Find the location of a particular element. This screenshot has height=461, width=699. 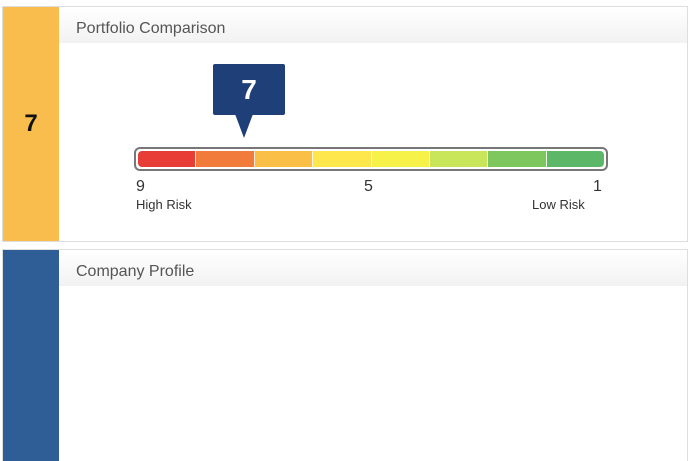

risk-gauge is located at coordinates (371, 159).